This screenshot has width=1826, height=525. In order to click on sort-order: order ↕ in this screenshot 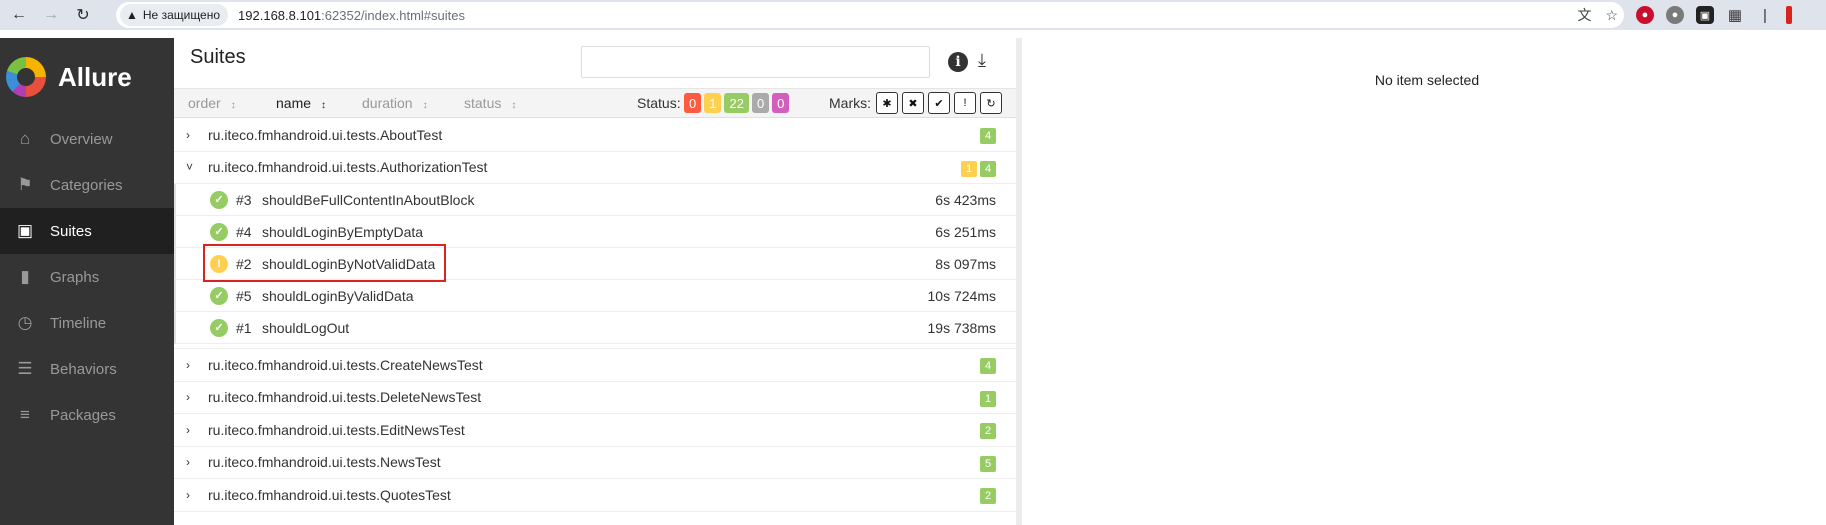, I will do `click(212, 103)`.